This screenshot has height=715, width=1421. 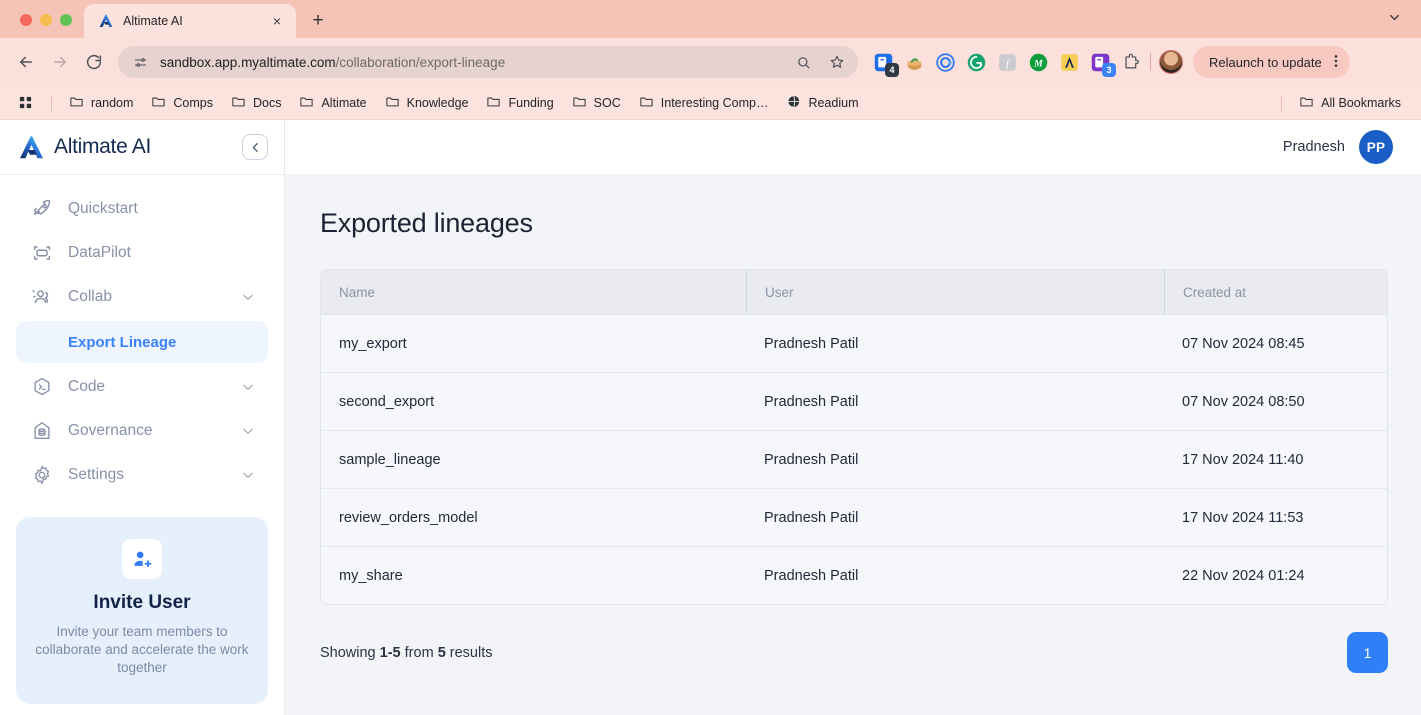 I want to click on bookmark-item-random: random, so click(x=101, y=103).